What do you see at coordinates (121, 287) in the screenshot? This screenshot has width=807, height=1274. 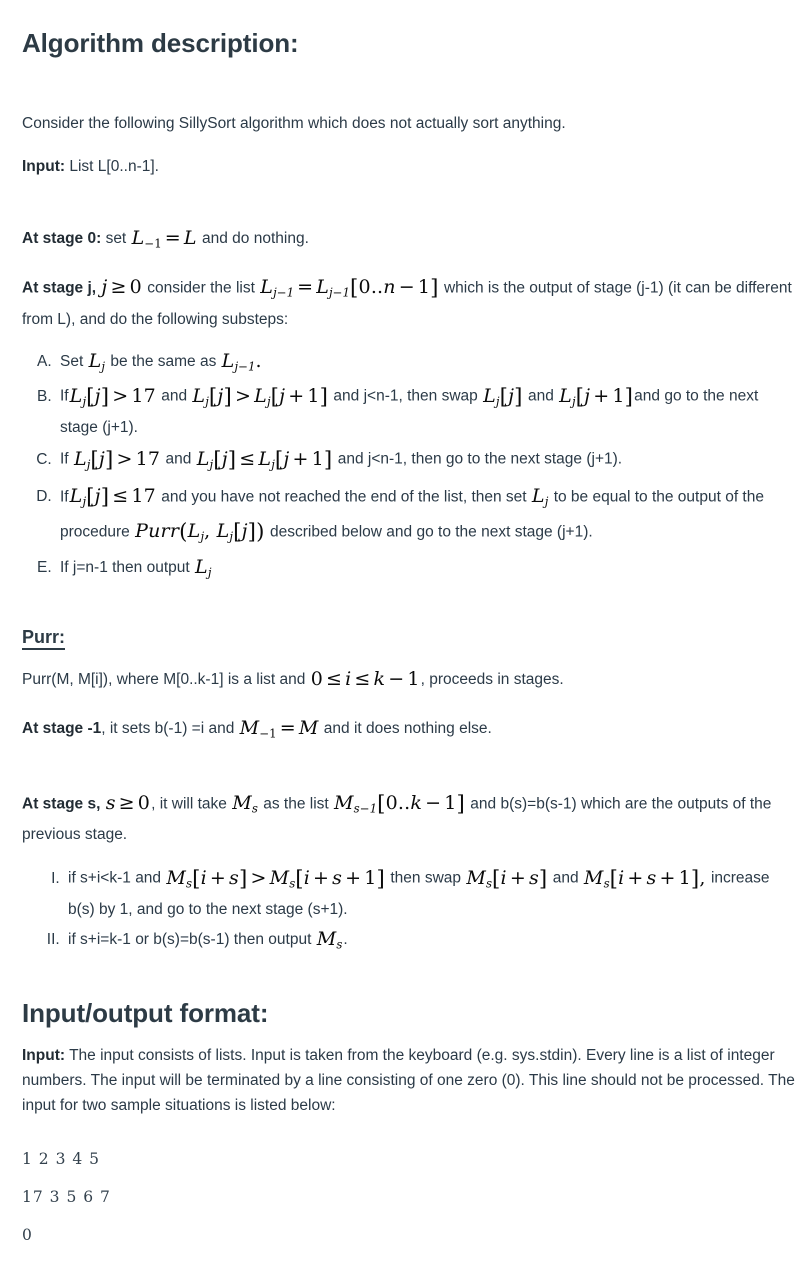 I see `math-stage-j-condition: j ≥0` at bounding box center [121, 287].